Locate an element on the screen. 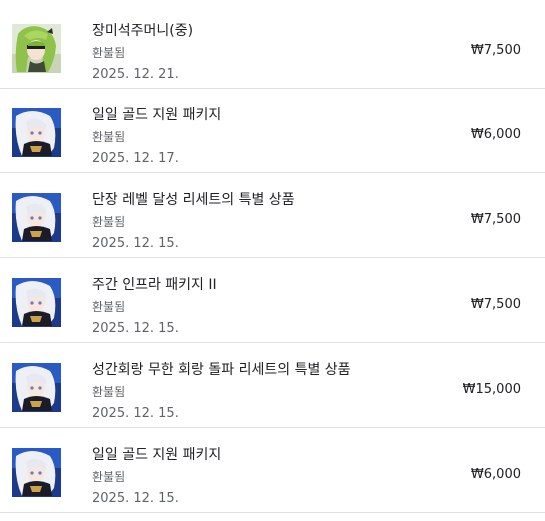 This screenshot has height=521, width=545. purchase-date: 2025. 12. 17. is located at coordinates (135, 158).